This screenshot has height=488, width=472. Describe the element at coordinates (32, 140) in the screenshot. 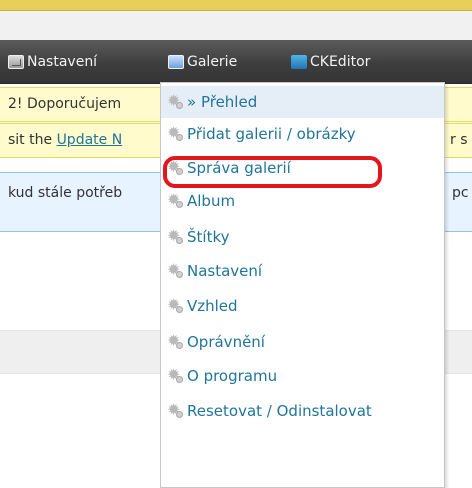

I see `notice-prefix: sit the` at that location.